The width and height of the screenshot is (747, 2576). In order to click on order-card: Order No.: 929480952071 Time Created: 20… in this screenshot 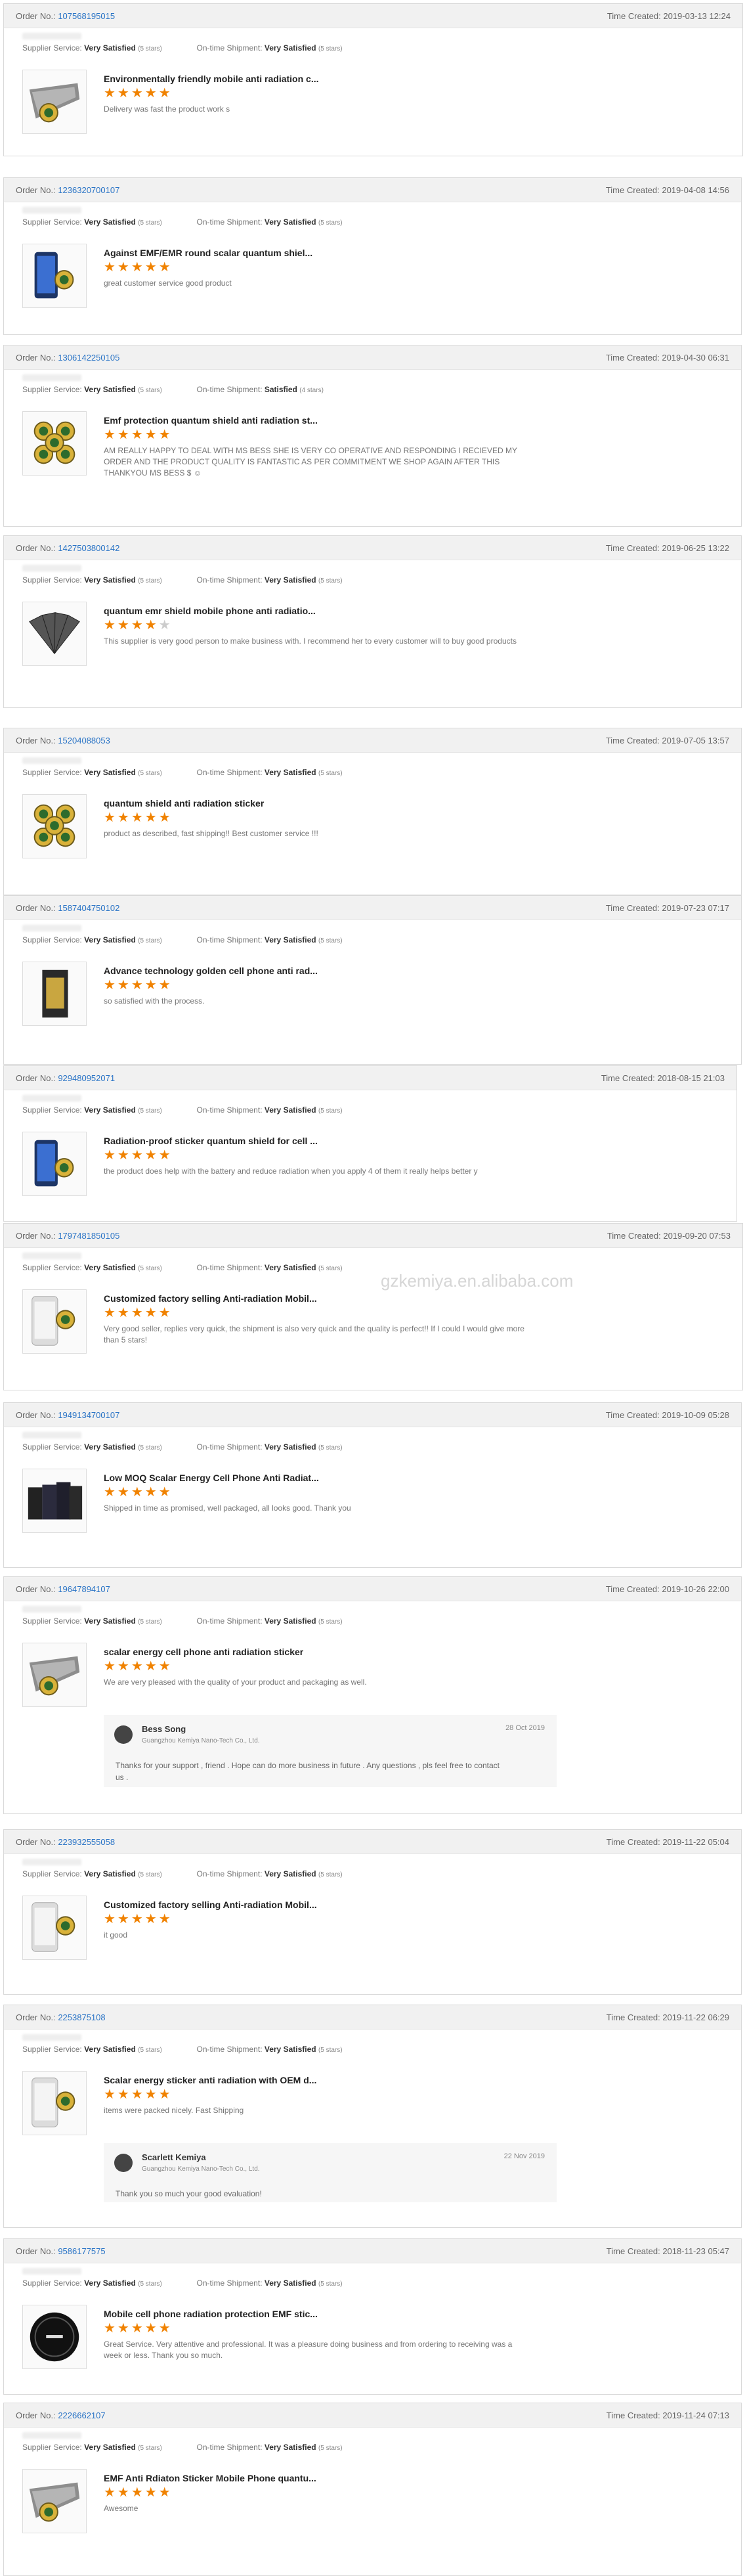, I will do `click(370, 1143)`.